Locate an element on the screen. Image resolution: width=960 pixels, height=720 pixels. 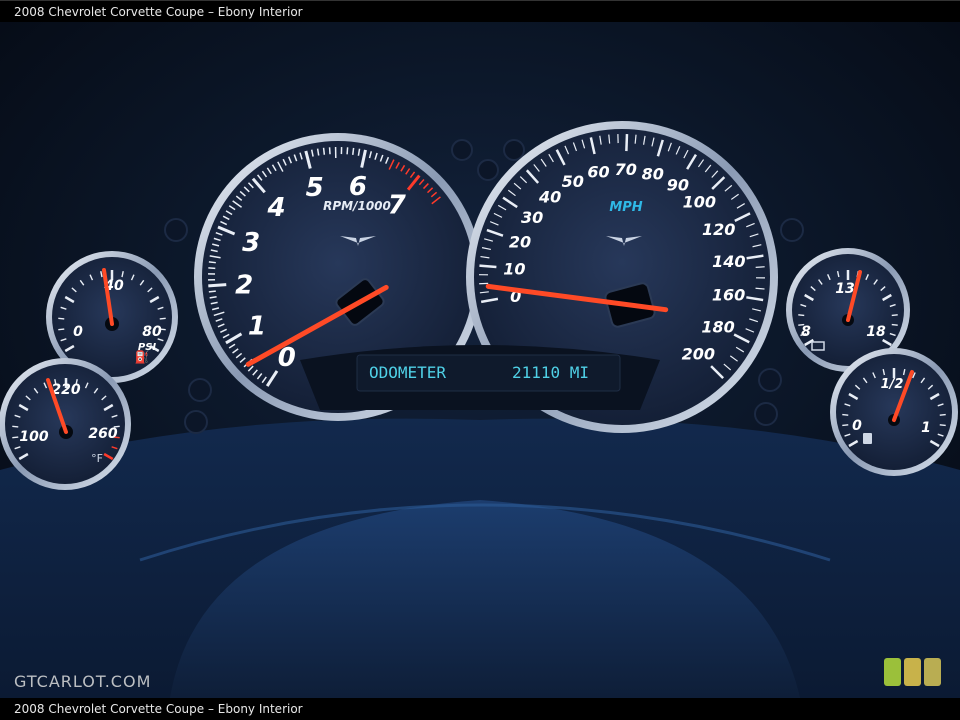
temp-label-mid: 220 is located at coordinates (65, 390).